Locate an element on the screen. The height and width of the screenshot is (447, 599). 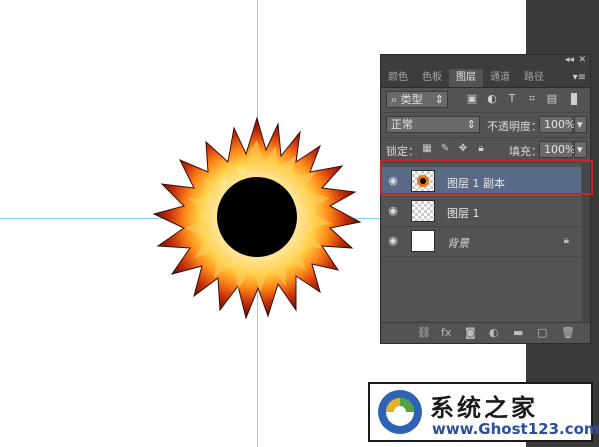
new-layer-icon: ▢ is located at coordinates (542, 332).